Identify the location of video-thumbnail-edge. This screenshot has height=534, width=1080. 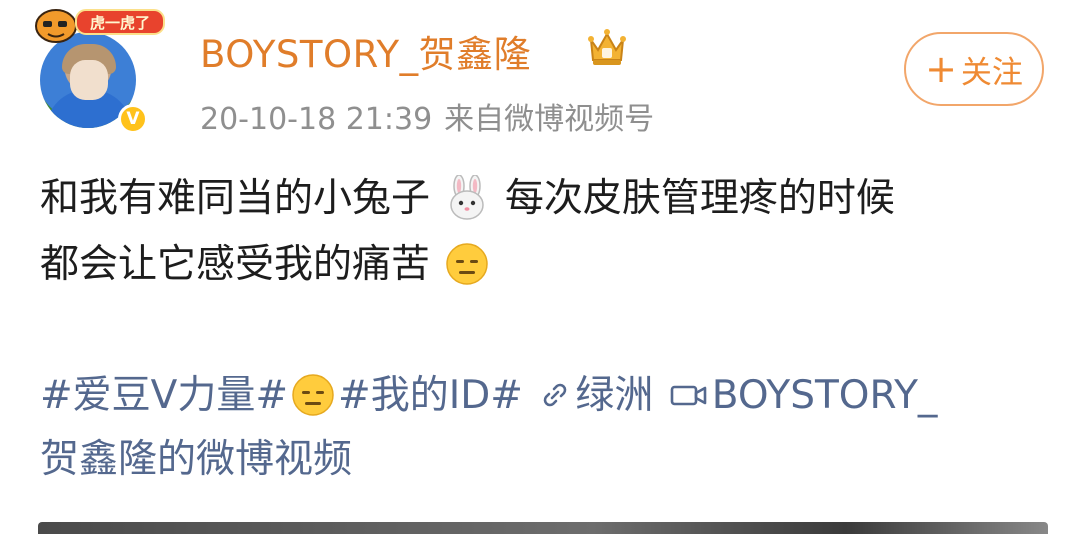
(543, 528).